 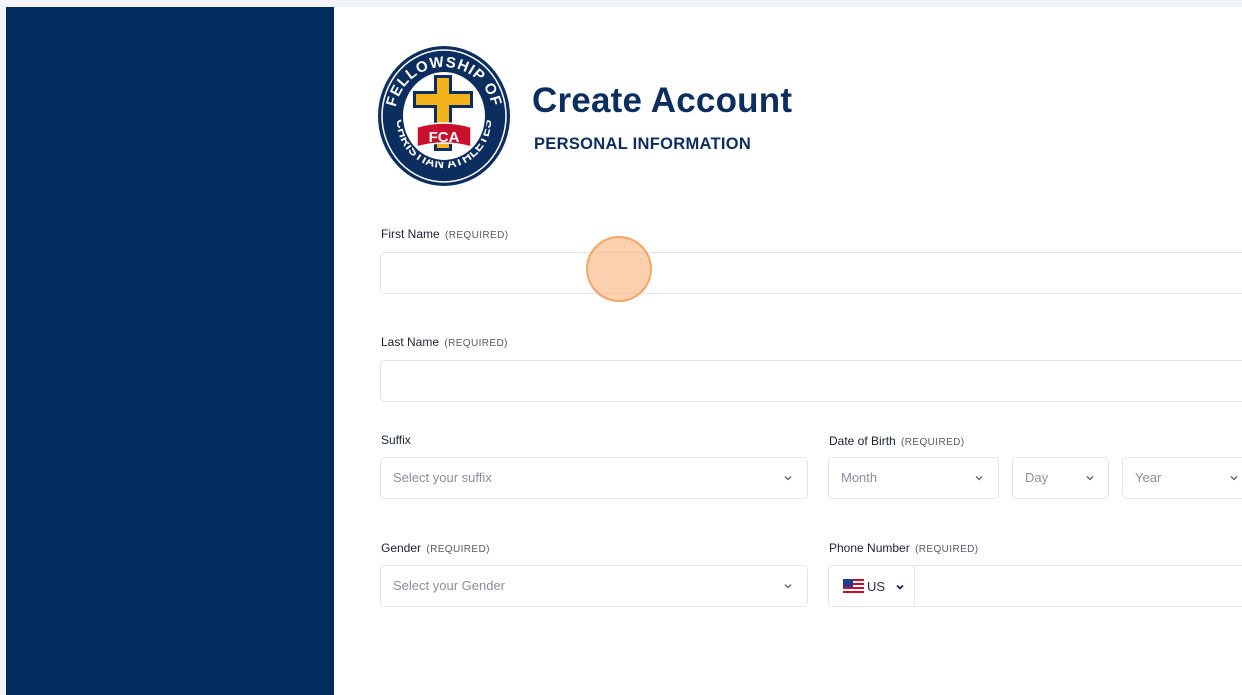 What do you see at coordinates (442, 477) in the screenshot?
I see `suffix-placeholder: Select your suffix` at bounding box center [442, 477].